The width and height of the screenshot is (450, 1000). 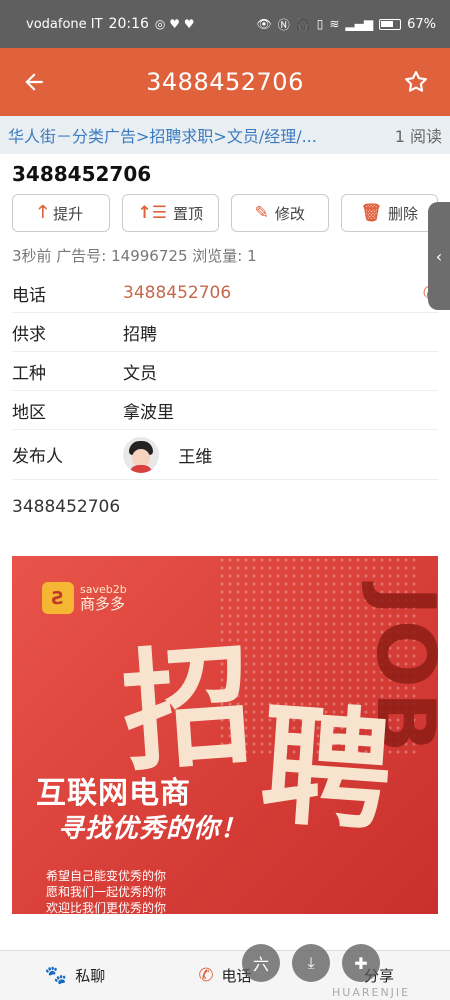 What do you see at coordinates (90, 976) in the screenshot?
I see `chat-label: 私聊` at bounding box center [90, 976].